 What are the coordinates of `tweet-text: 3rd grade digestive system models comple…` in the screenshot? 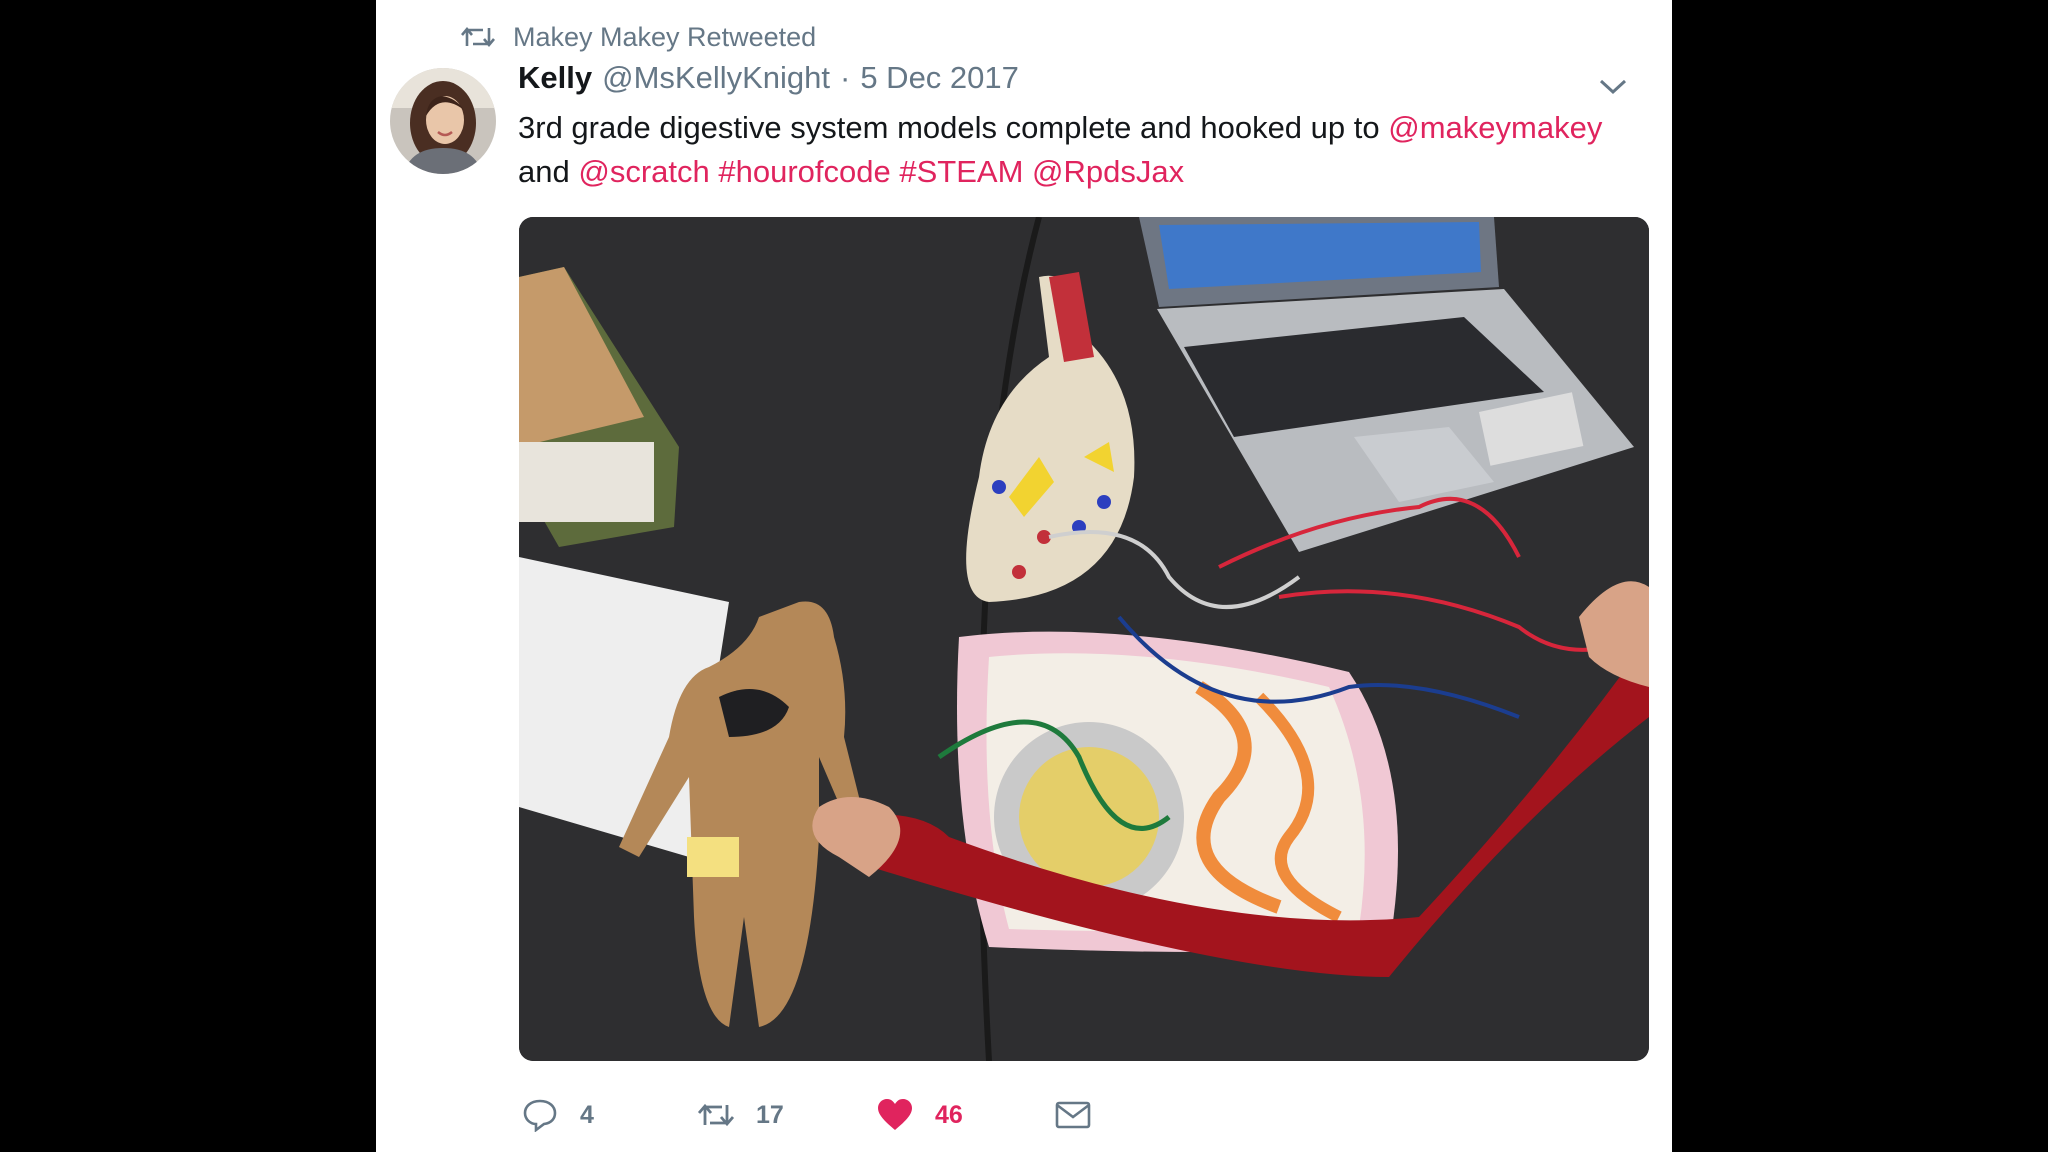 It's located at (1073, 150).